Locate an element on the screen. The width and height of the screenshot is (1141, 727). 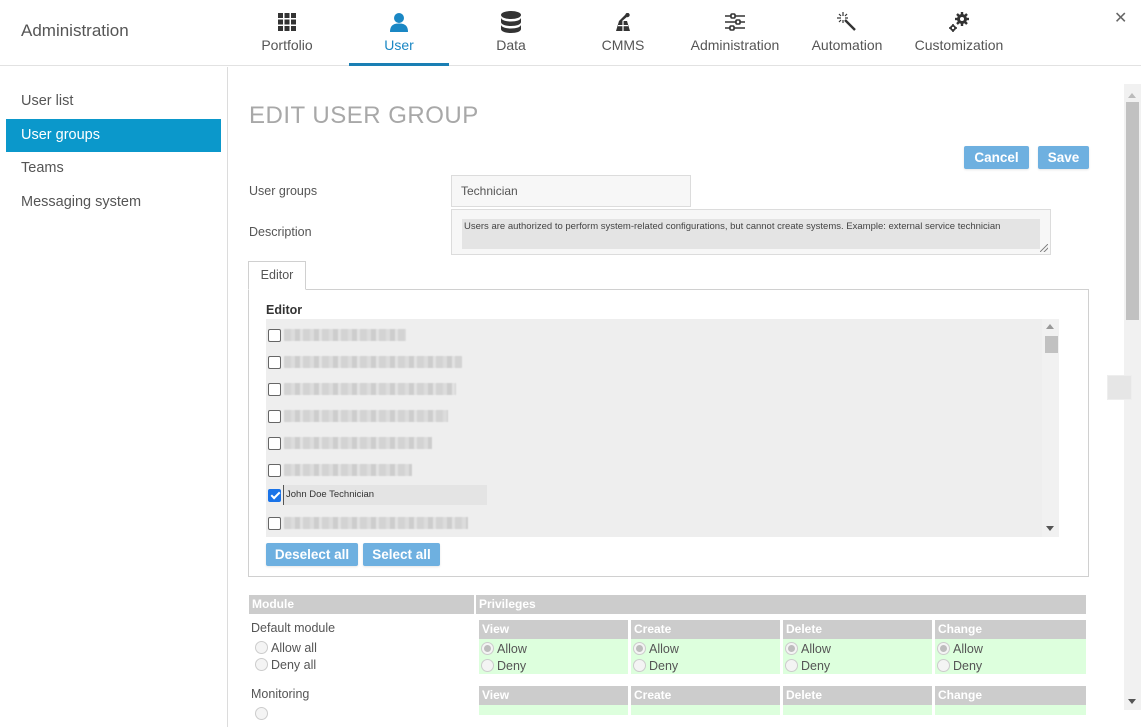
view-deny-radio: Deny is located at coordinates (503, 665).